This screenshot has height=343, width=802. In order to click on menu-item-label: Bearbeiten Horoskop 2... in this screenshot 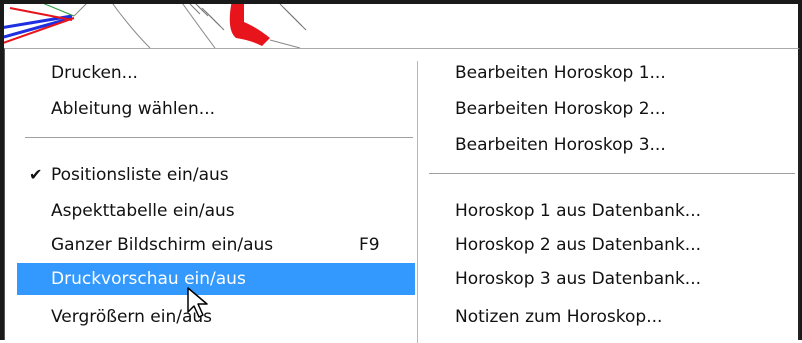, I will do `click(560, 109)`.